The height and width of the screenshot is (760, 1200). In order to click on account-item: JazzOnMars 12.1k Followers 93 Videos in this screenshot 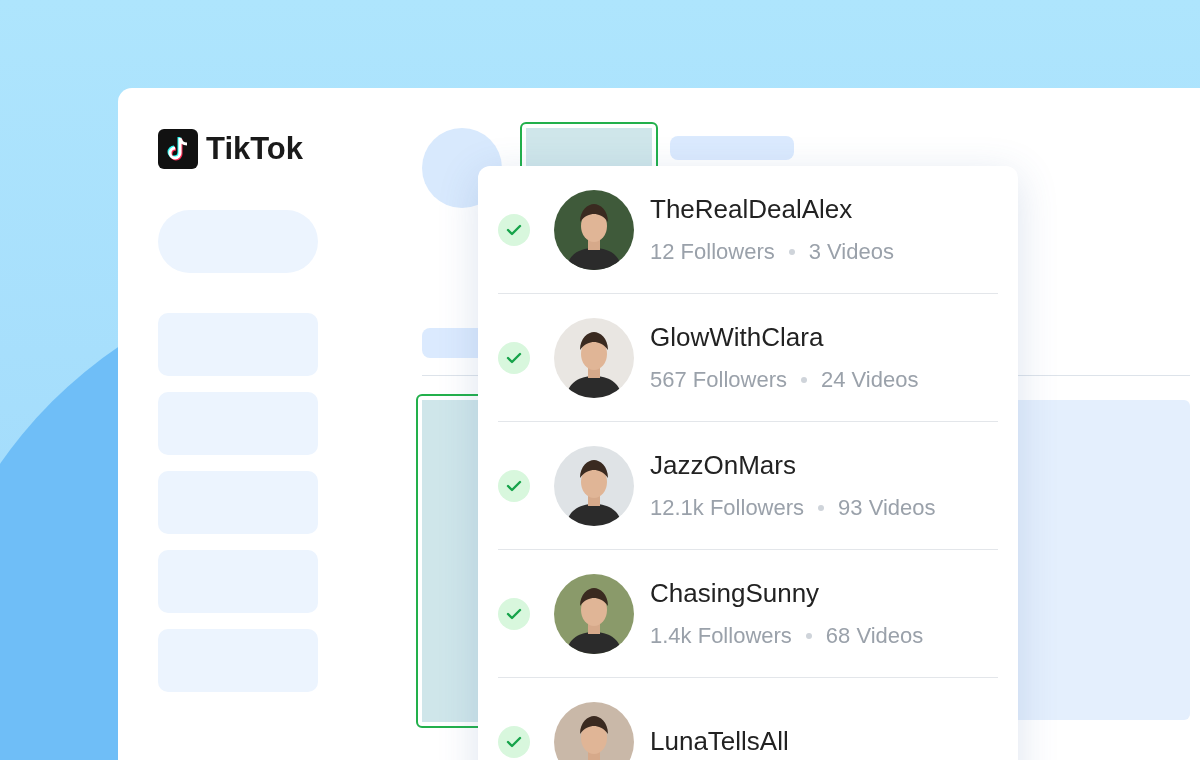, I will do `click(748, 486)`.